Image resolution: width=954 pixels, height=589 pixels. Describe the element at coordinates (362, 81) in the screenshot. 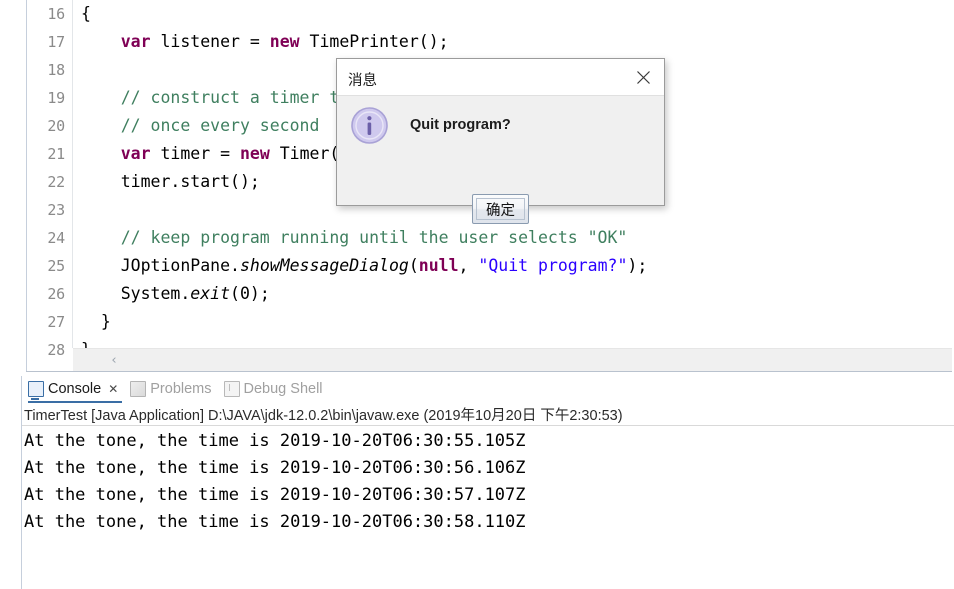

I see `dialog-title: 消息` at that location.